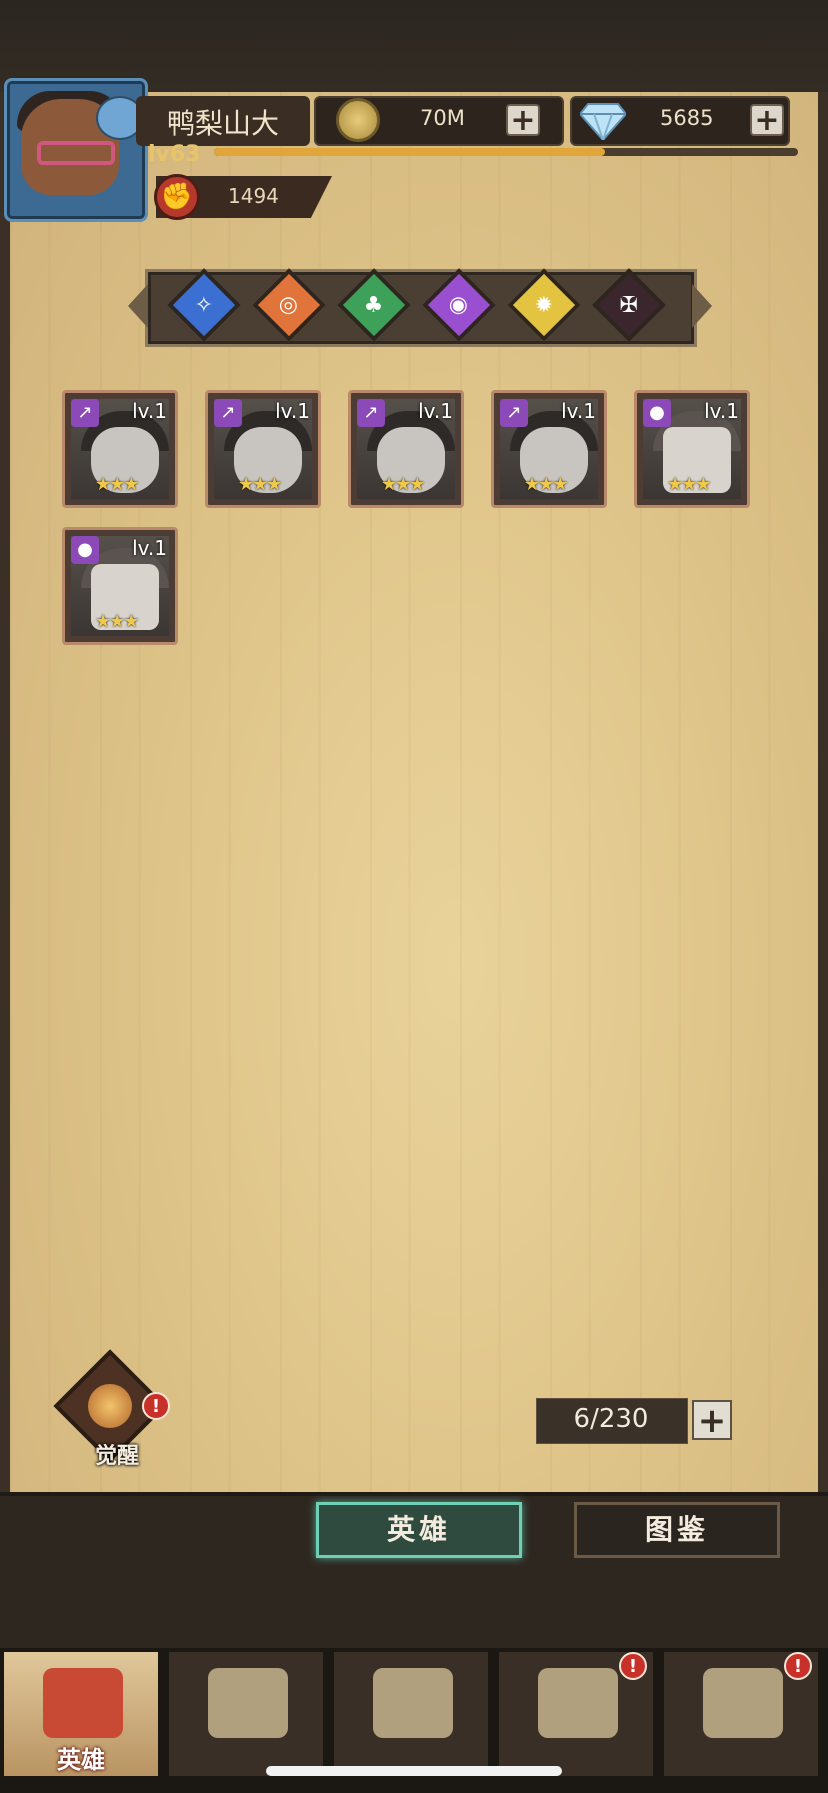 This screenshot has width=828, height=1793. What do you see at coordinates (410, 152) in the screenshot?
I see `xp-bar-fill` at bounding box center [410, 152].